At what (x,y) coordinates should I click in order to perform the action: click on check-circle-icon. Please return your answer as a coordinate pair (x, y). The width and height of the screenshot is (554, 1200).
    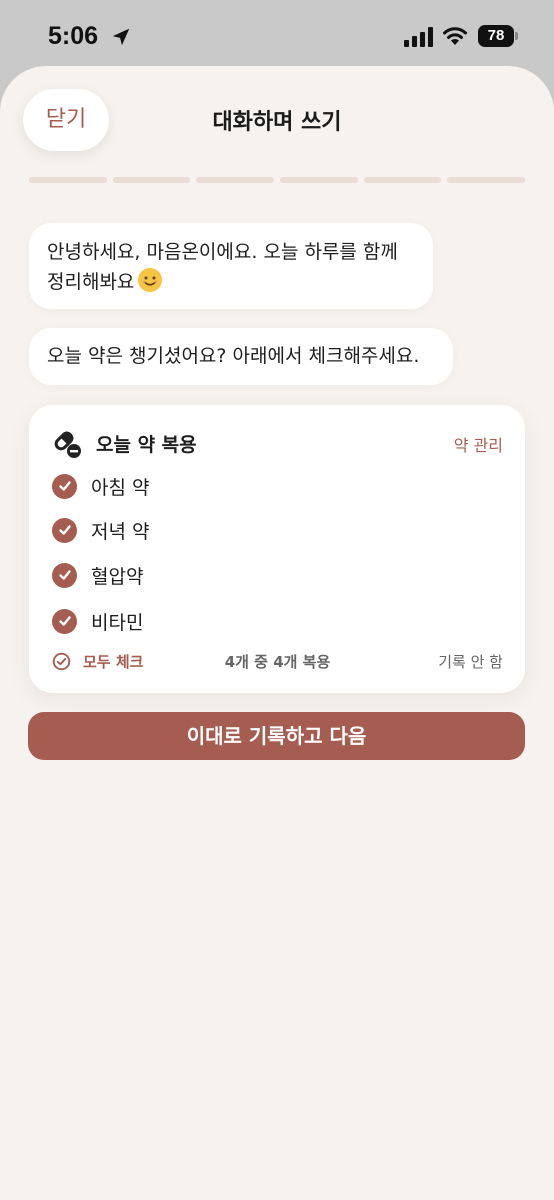
    Looking at the image, I should click on (61, 661).